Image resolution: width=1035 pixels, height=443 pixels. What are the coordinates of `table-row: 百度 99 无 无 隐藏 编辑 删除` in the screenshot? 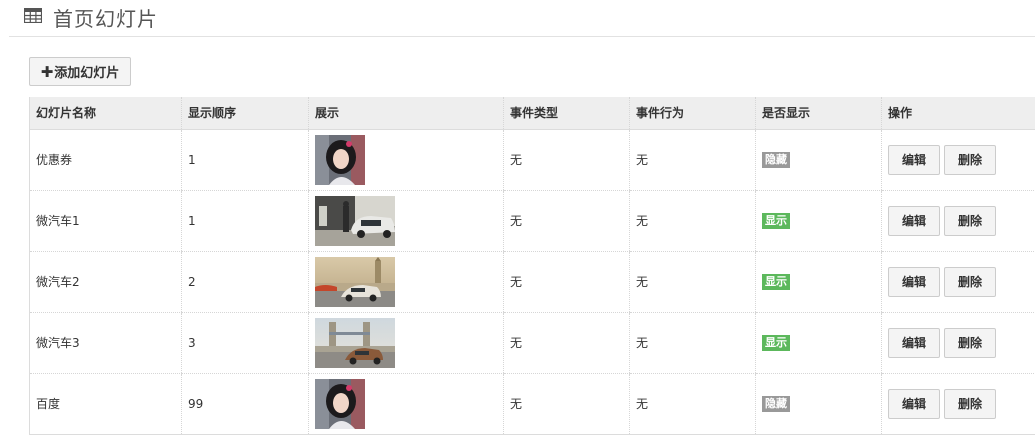 It's located at (532, 404).